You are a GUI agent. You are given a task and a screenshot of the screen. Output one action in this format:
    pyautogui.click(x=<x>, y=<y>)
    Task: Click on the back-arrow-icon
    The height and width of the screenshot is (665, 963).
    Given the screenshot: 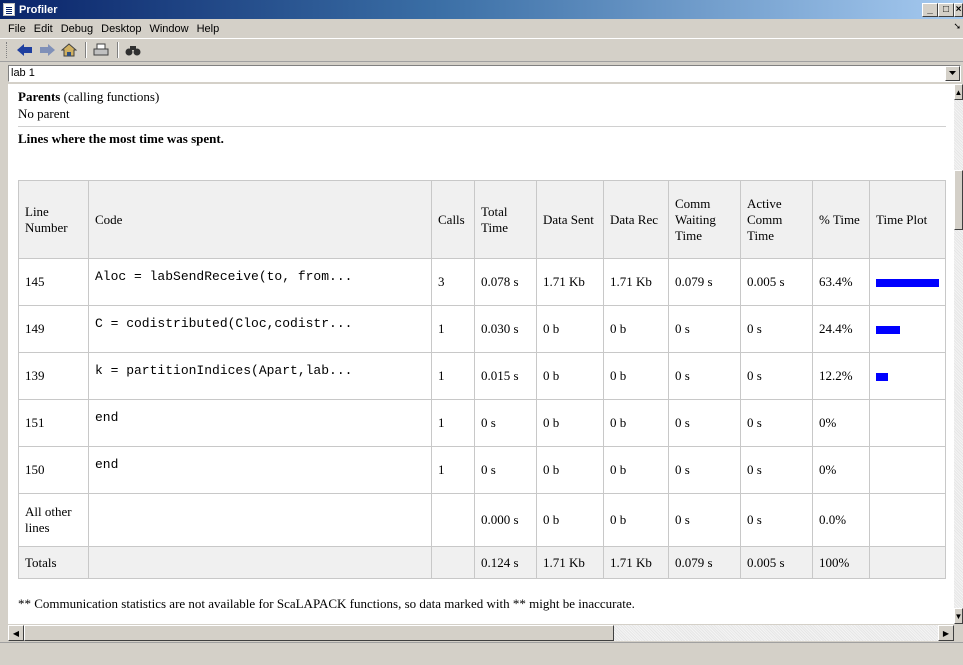 What is the action you would take?
    pyautogui.click(x=25, y=50)
    